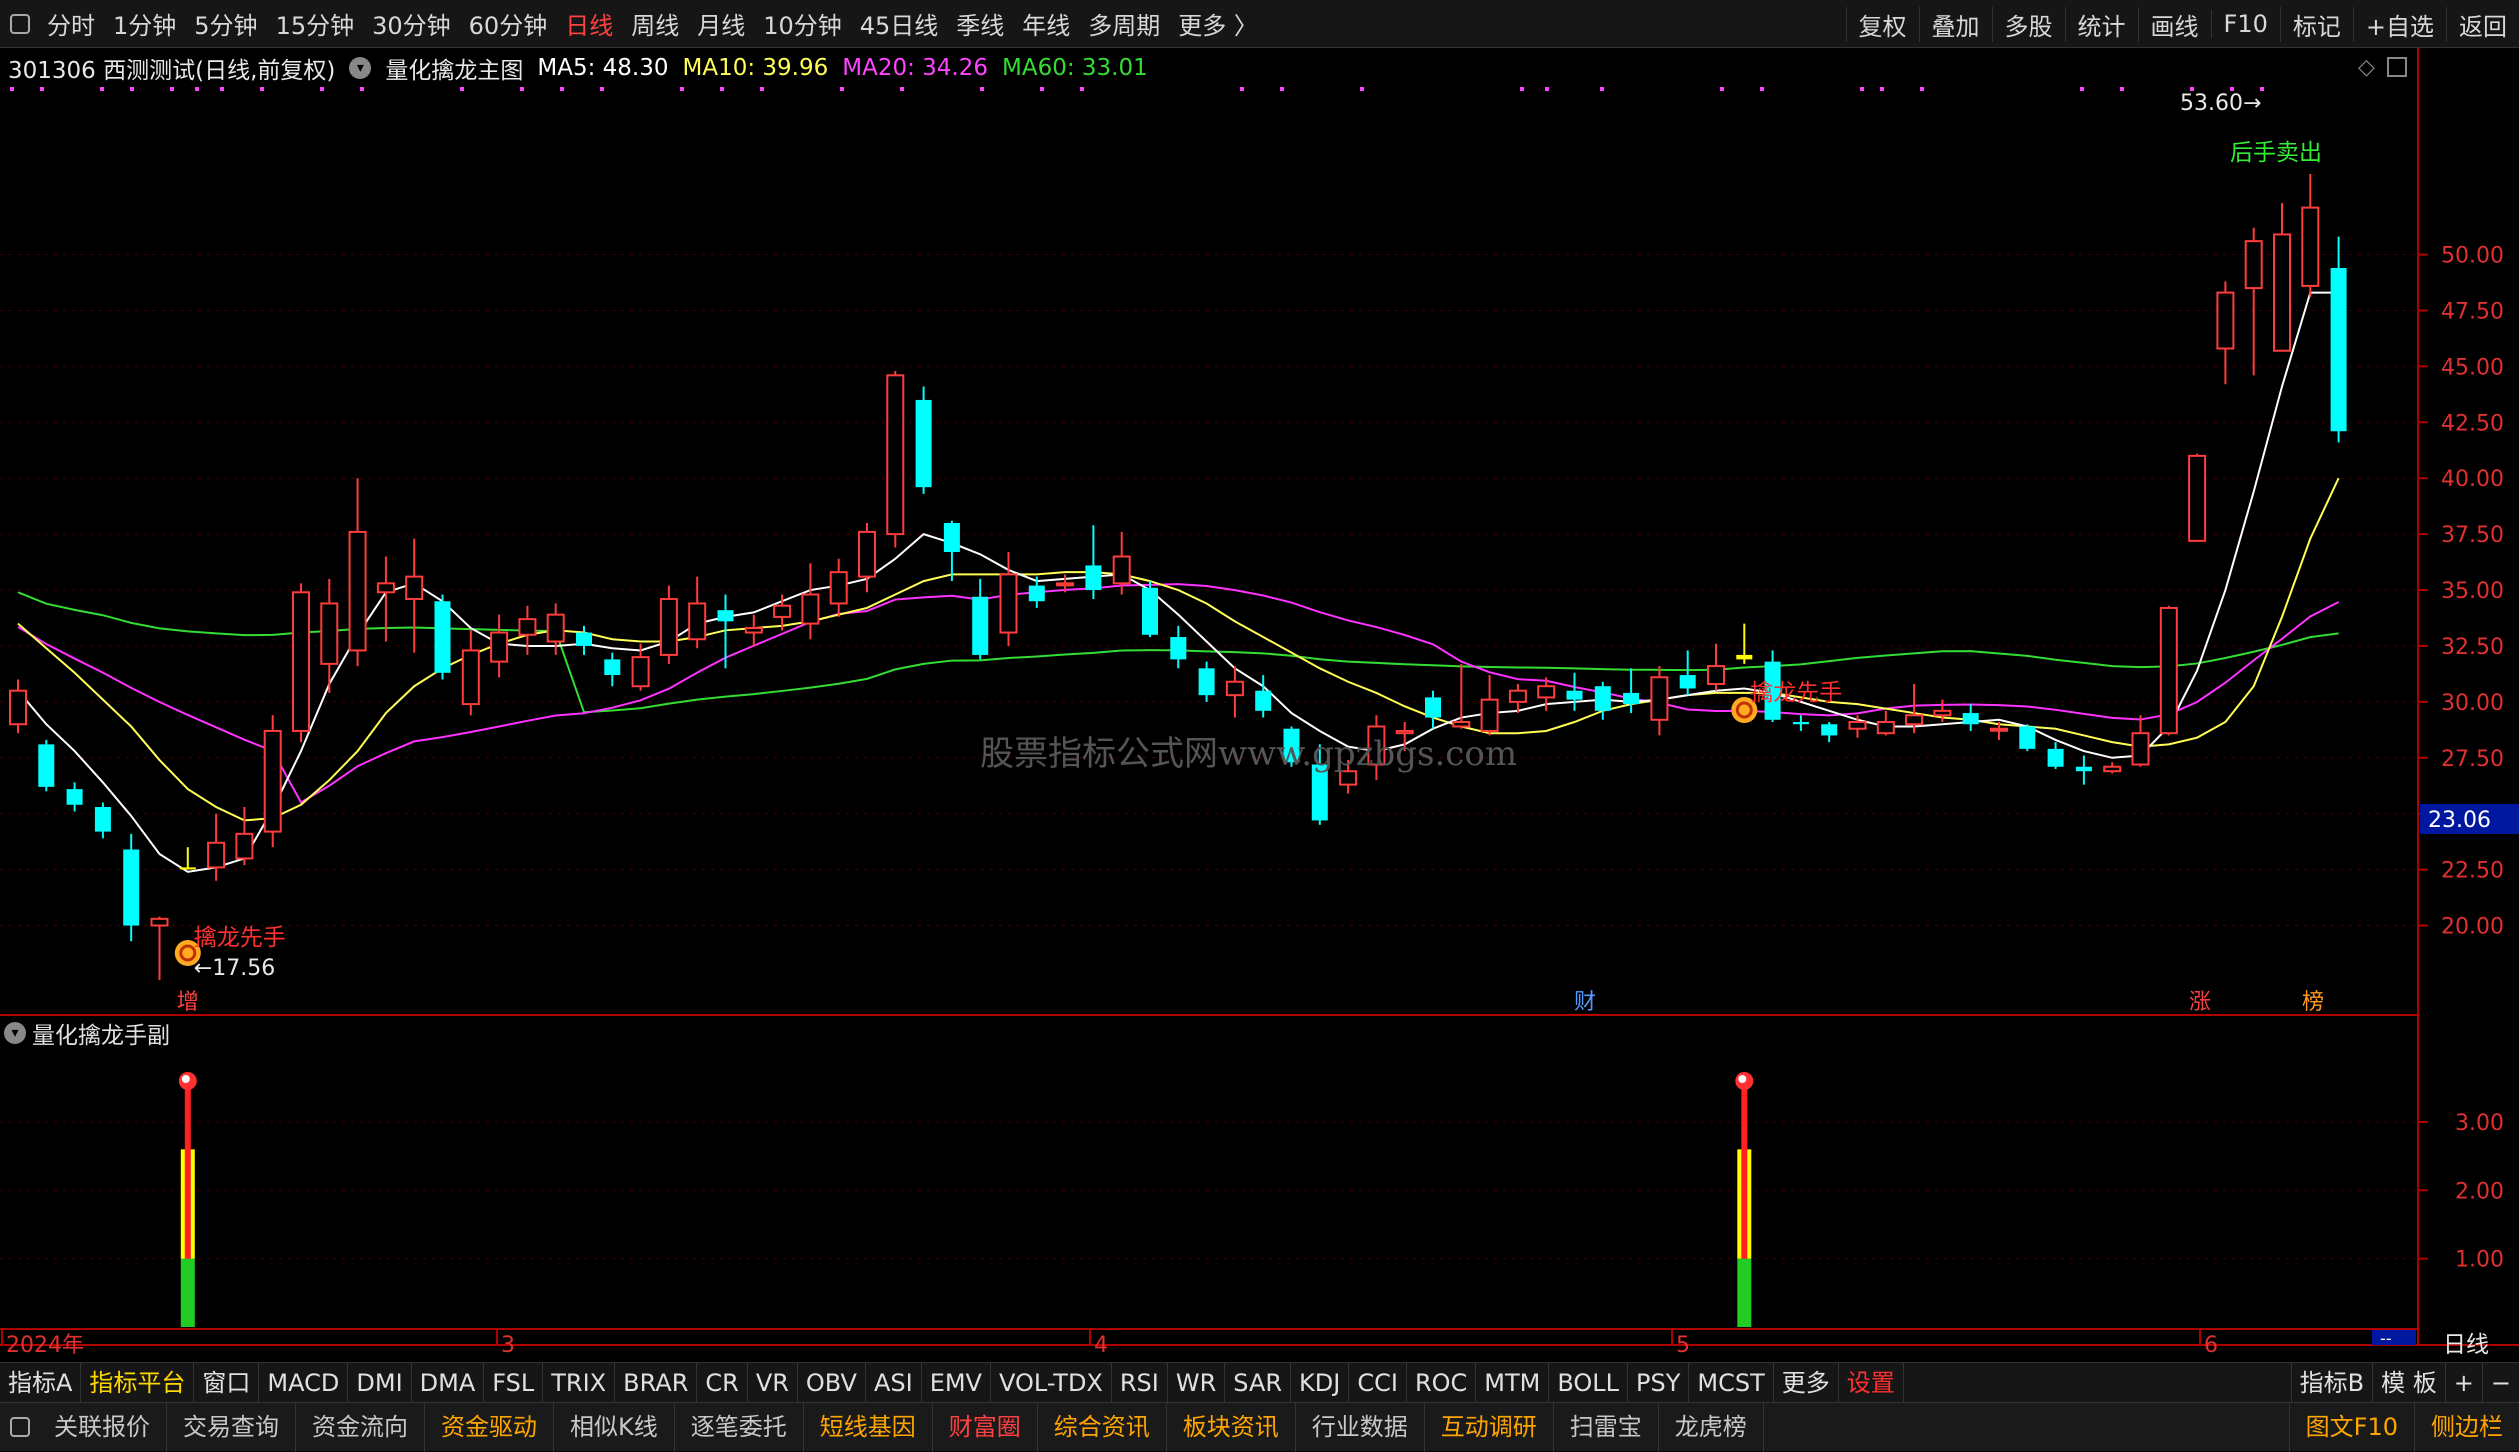 The height and width of the screenshot is (1452, 2519). What do you see at coordinates (2386, 1338) in the screenshot?
I see `scroll-indicator-label: --` at bounding box center [2386, 1338].